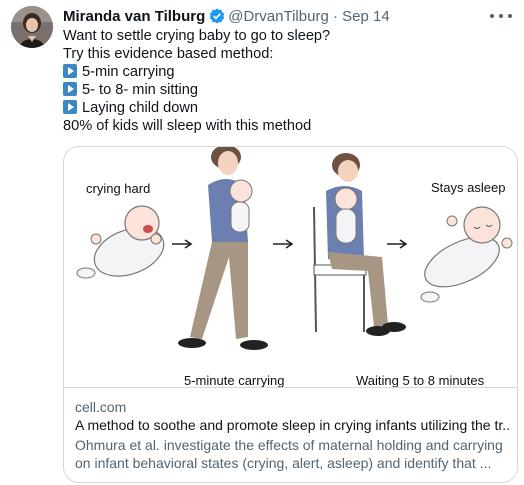 The height and width of the screenshot is (485, 524). I want to click on more-options-icon, so click(501, 16).